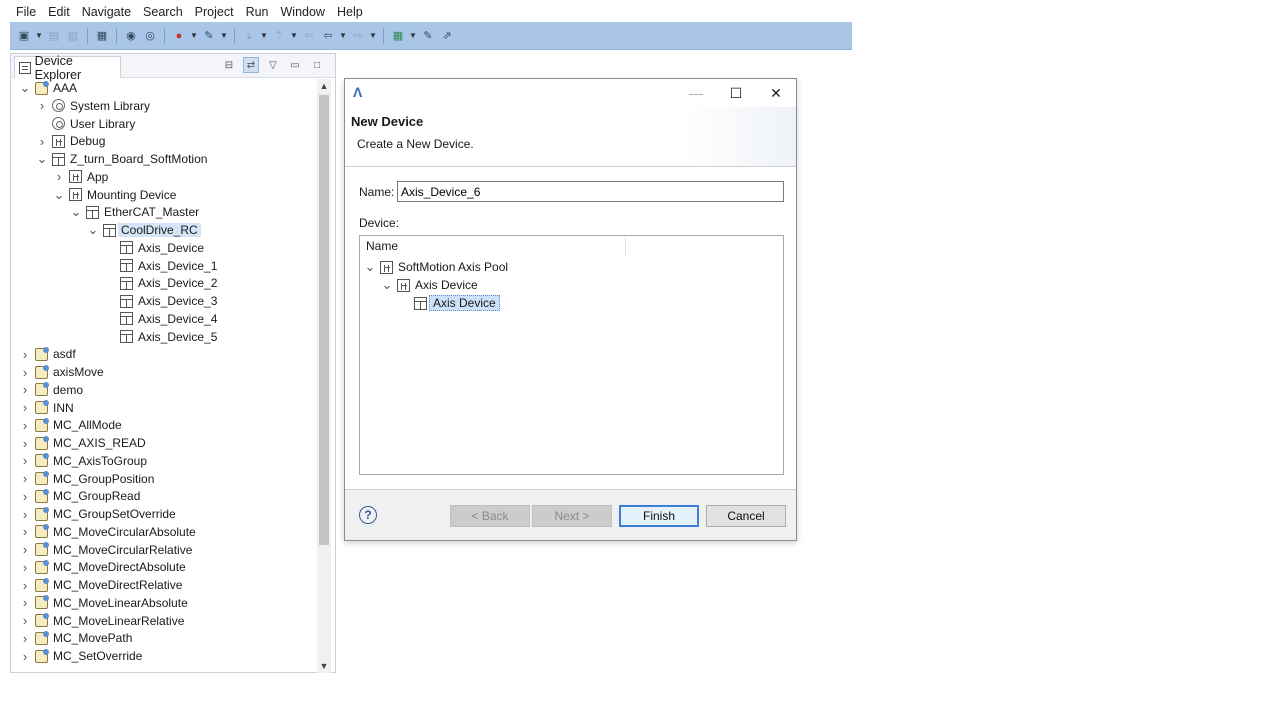  Describe the element at coordinates (144, 230) in the screenshot. I see `tree-item: ⌄ CoolDrive_RC` at that location.